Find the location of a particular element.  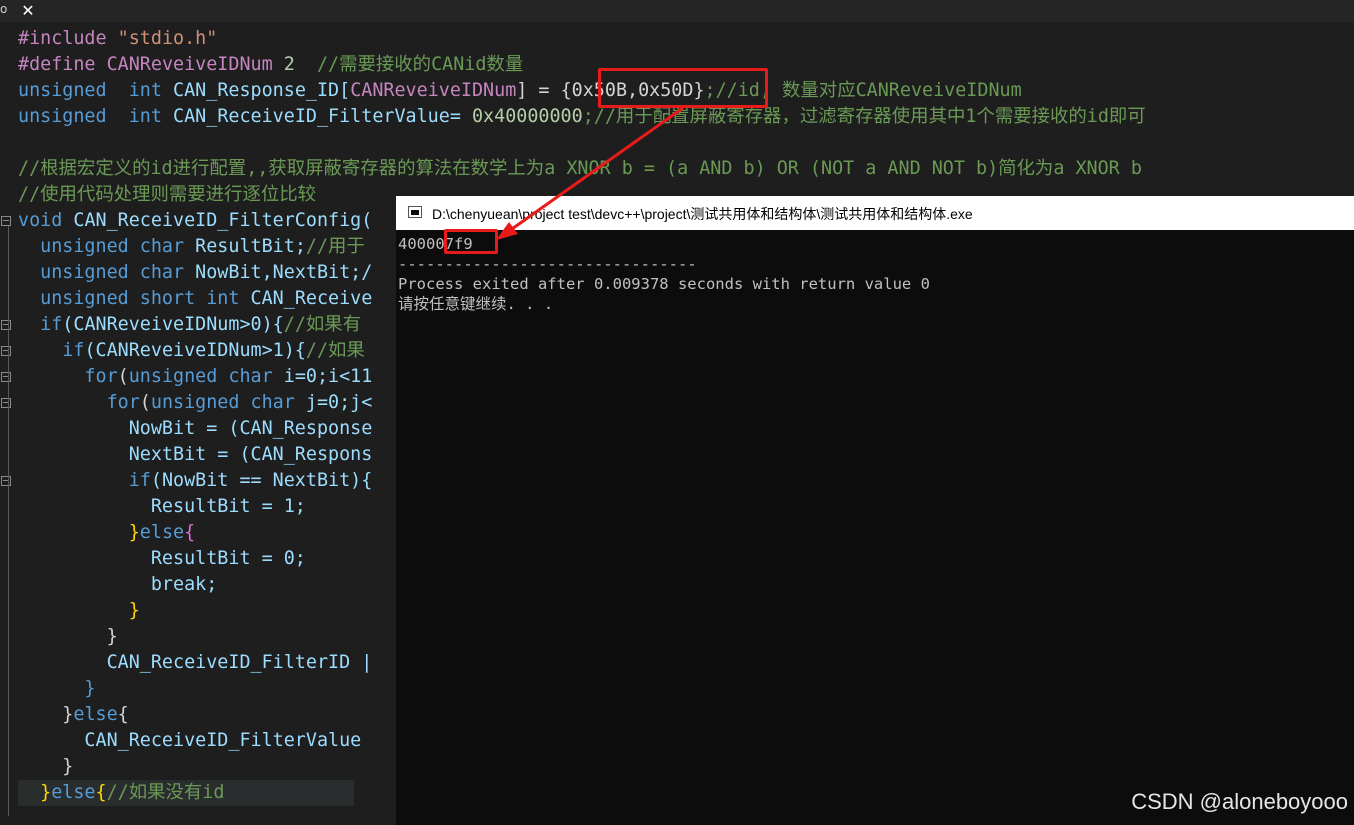

code-line: NowBit = (CAN_Response is located at coordinates (195, 428).